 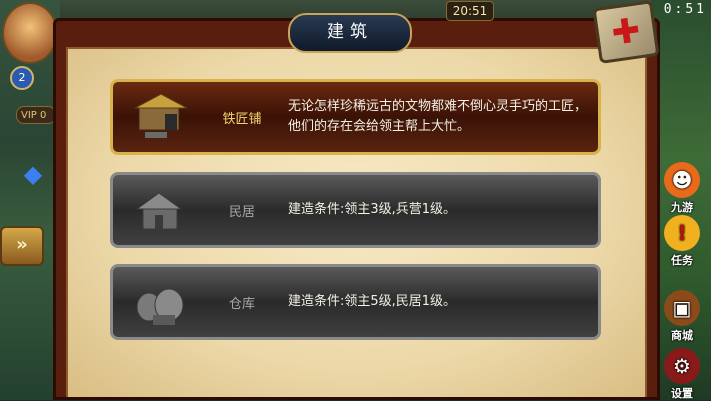 I want to click on shop-button: ▣ 商城, so click(x=682, y=316).